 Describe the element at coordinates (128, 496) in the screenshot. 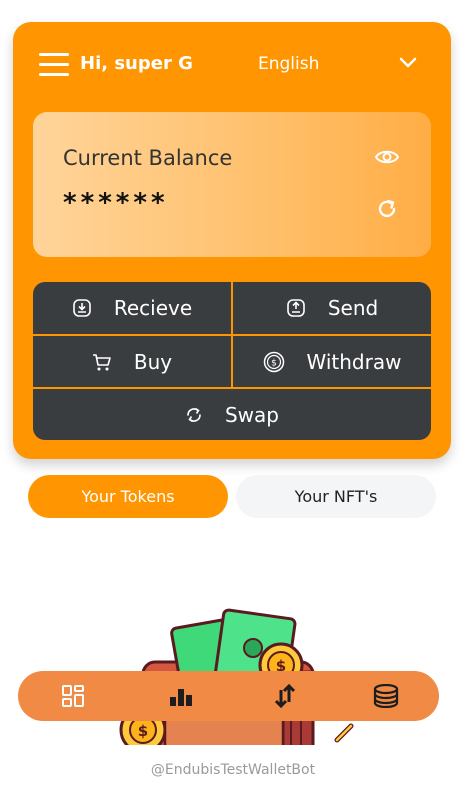

I see `tab-tokens: Your Tokens` at that location.